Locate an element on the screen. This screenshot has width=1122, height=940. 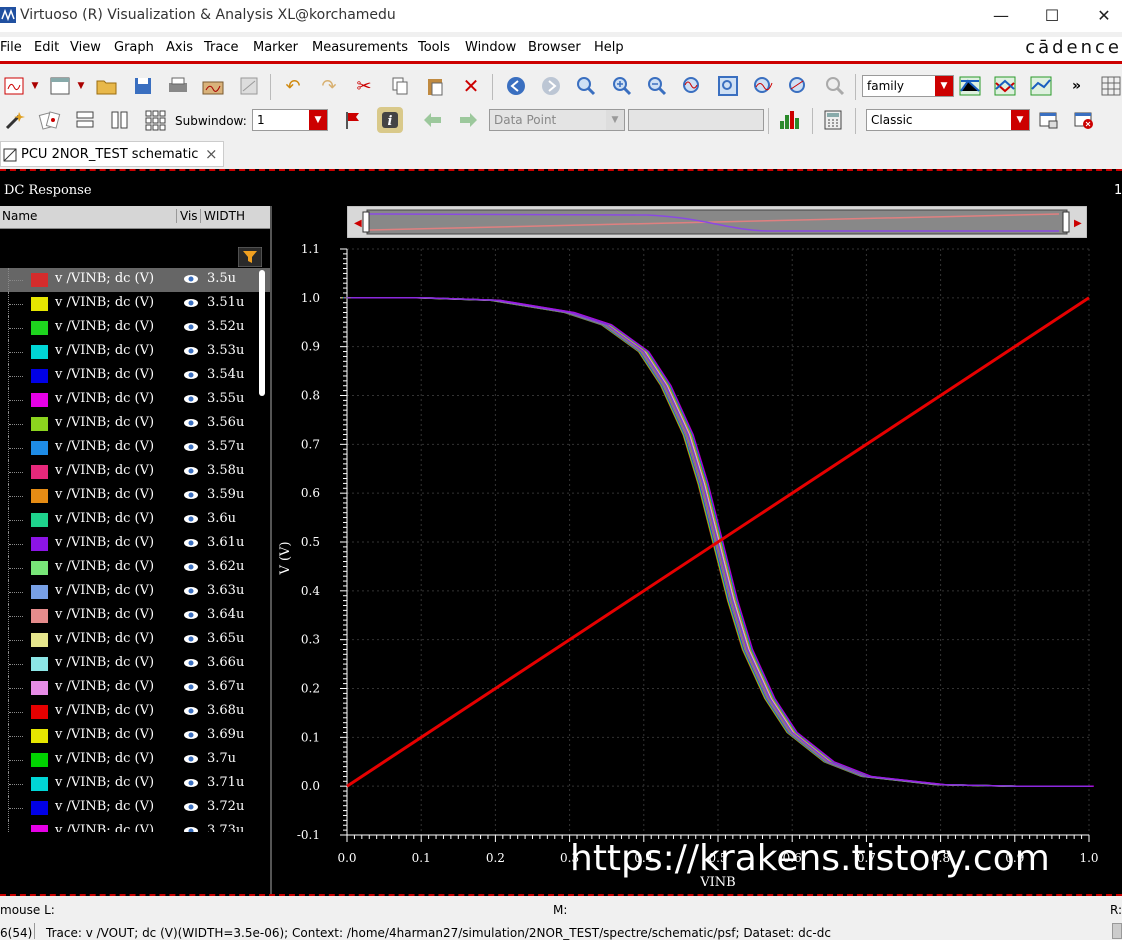
cut-icon: ✂ is located at coordinates (364, 86).